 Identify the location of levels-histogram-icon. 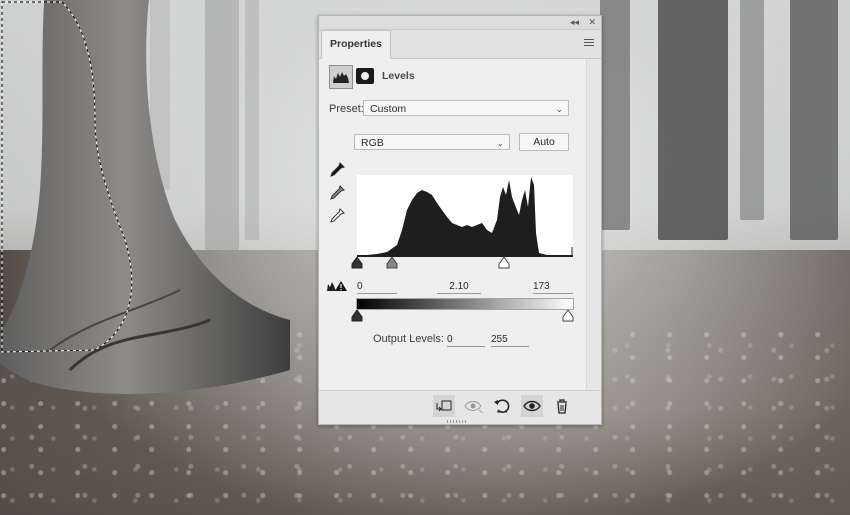
(341, 77).